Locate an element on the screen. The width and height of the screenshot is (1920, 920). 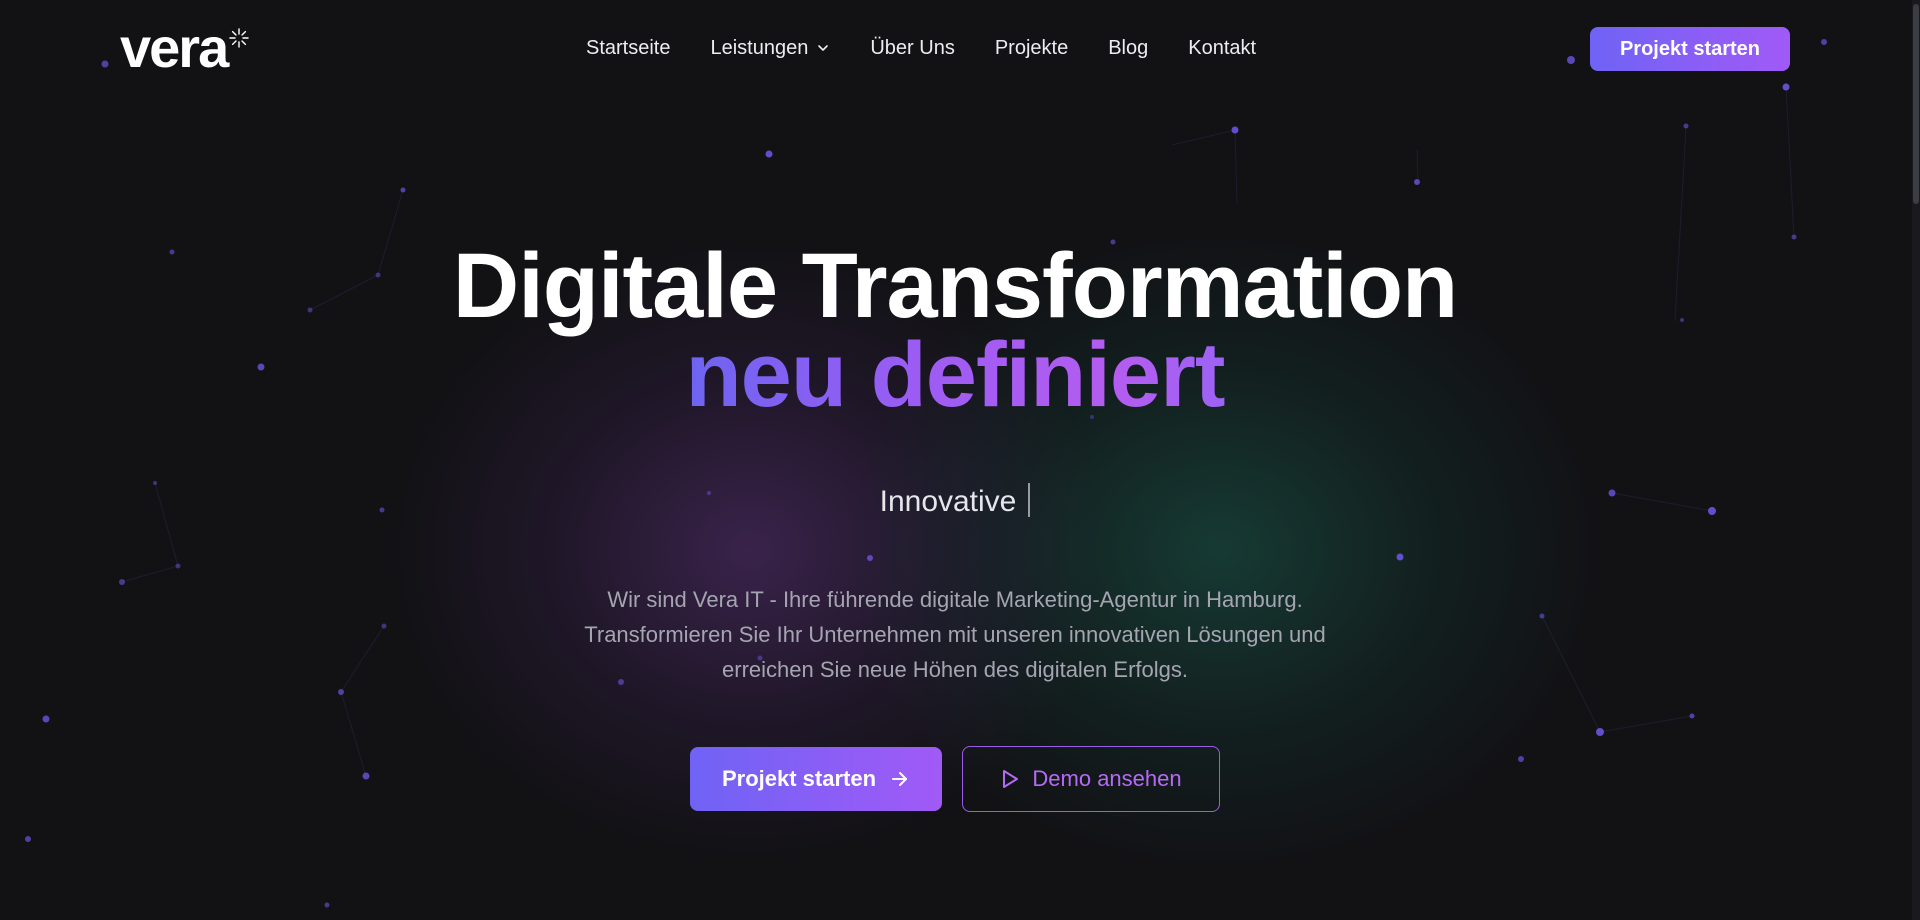
nav-item-label: Startseite is located at coordinates (628, 48).